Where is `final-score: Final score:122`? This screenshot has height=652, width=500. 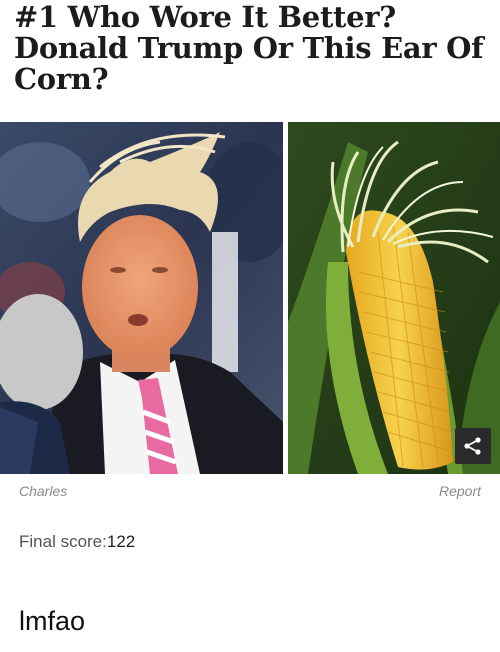
final-score: Final score:122 is located at coordinates (77, 542).